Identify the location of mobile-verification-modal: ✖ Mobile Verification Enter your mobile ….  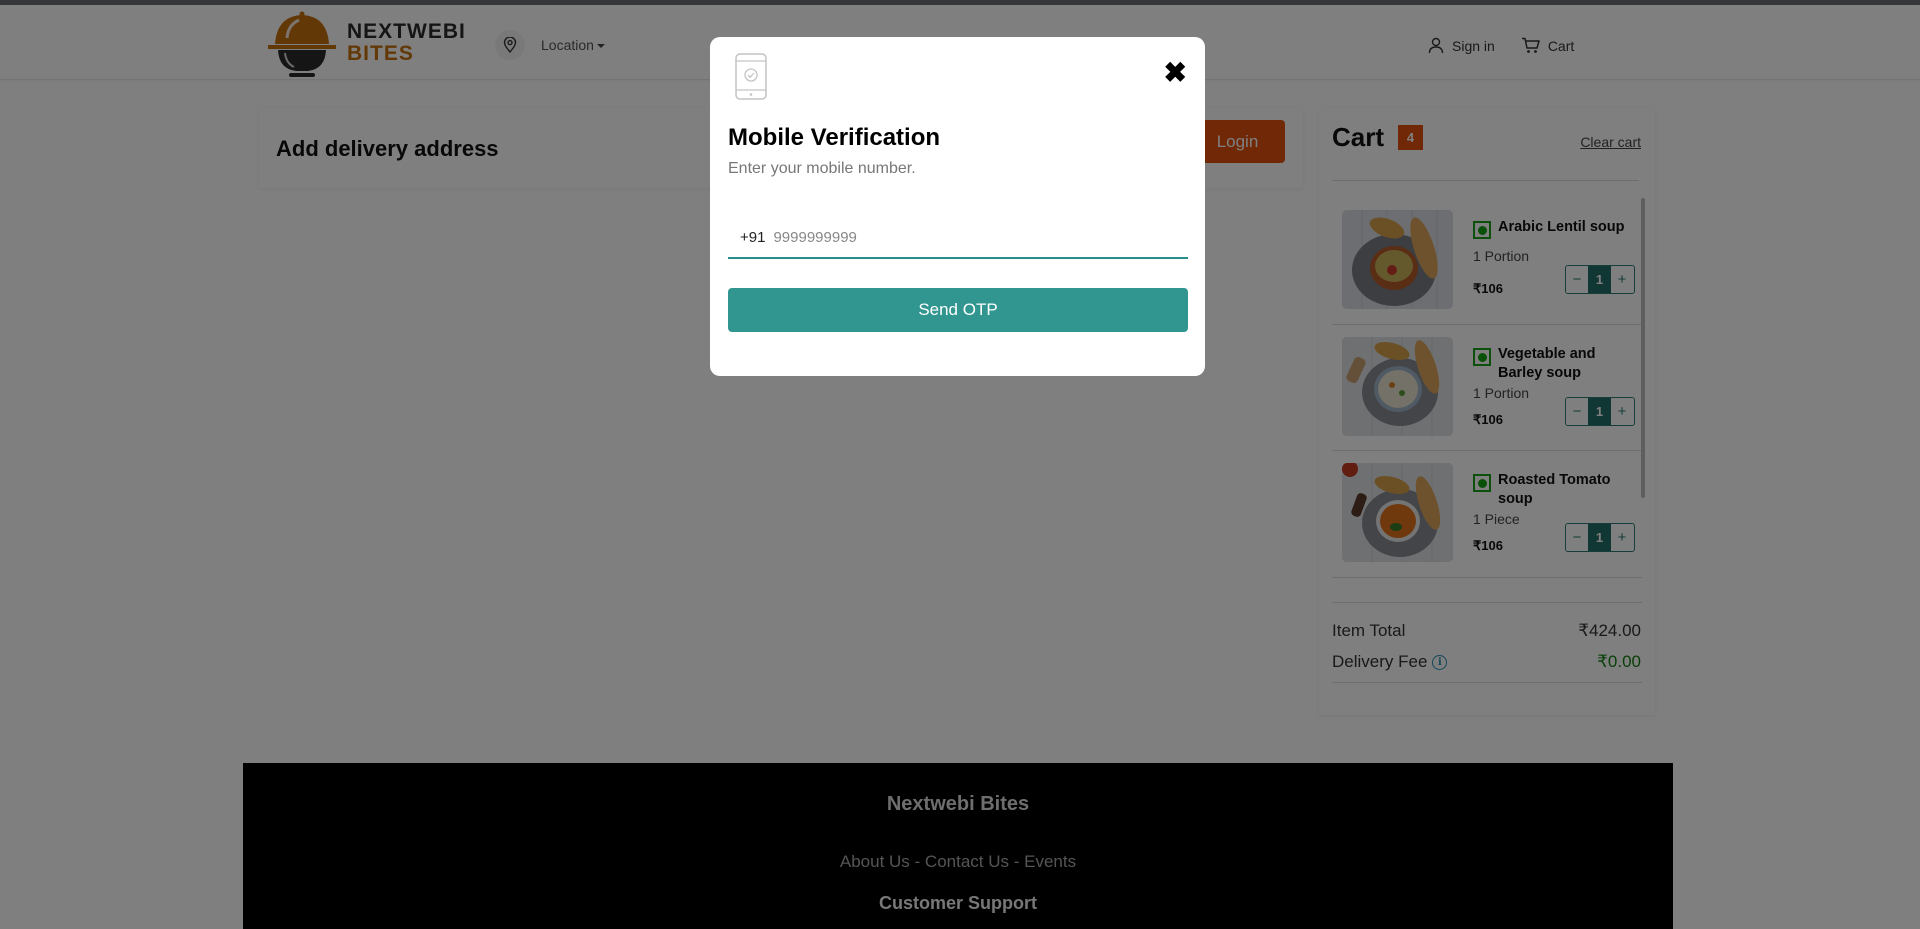
(957, 206).